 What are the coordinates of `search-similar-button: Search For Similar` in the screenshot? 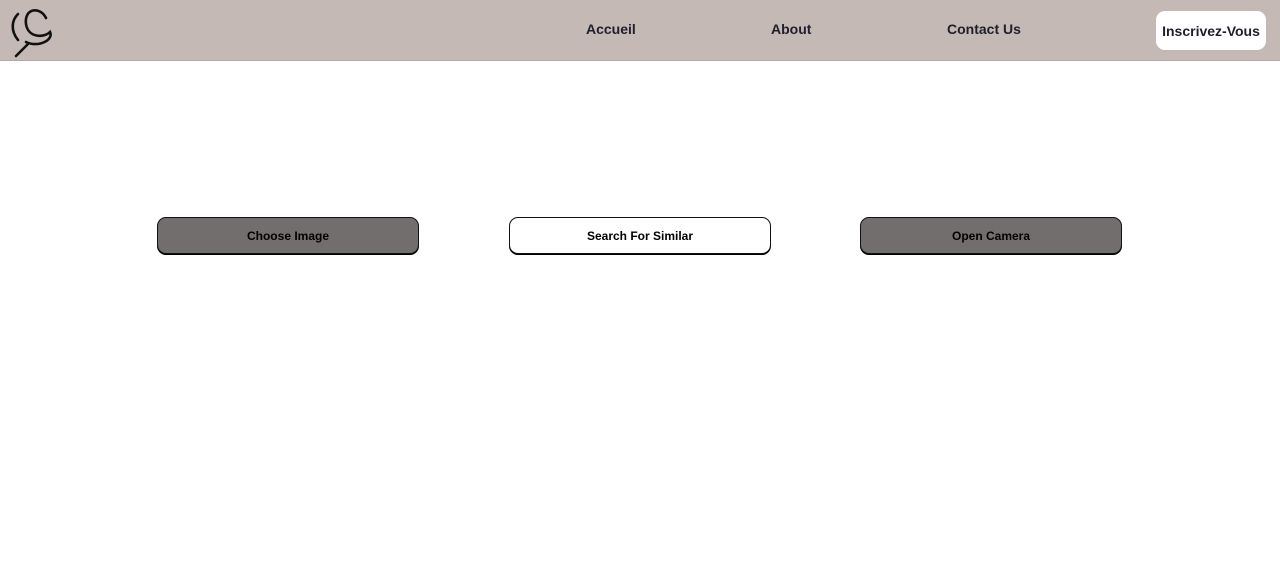 It's located at (640, 235).